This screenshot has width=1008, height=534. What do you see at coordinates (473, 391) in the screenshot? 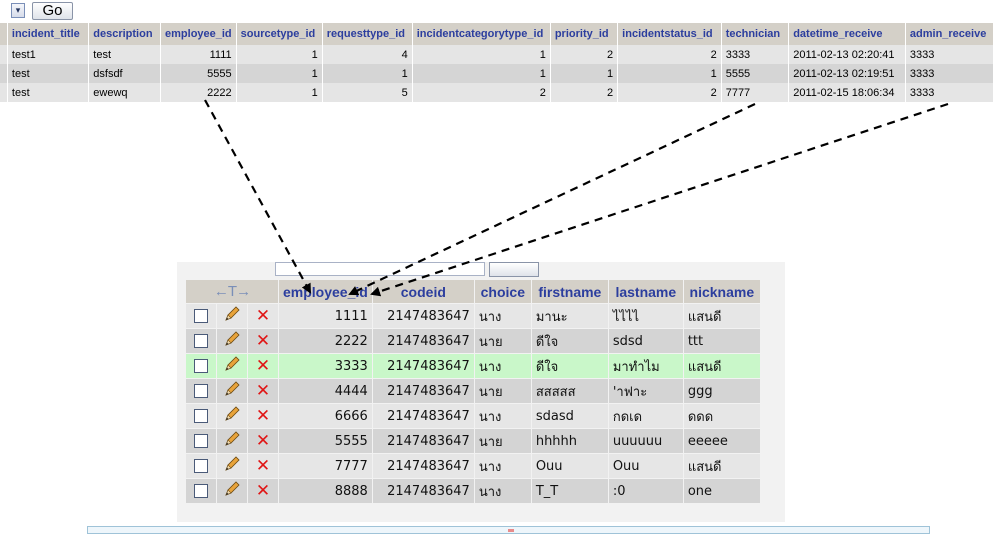
I see `table-row: ✕ 4444 2147483647 นาย สสสสส 'าฟาะ ggg` at bounding box center [473, 391].